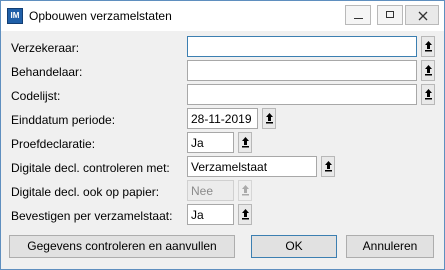 The width and height of the screenshot is (445, 270). Describe the element at coordinates (210, 190) in the screenshot. I see `digitale-papier-input: Nee` at that location.